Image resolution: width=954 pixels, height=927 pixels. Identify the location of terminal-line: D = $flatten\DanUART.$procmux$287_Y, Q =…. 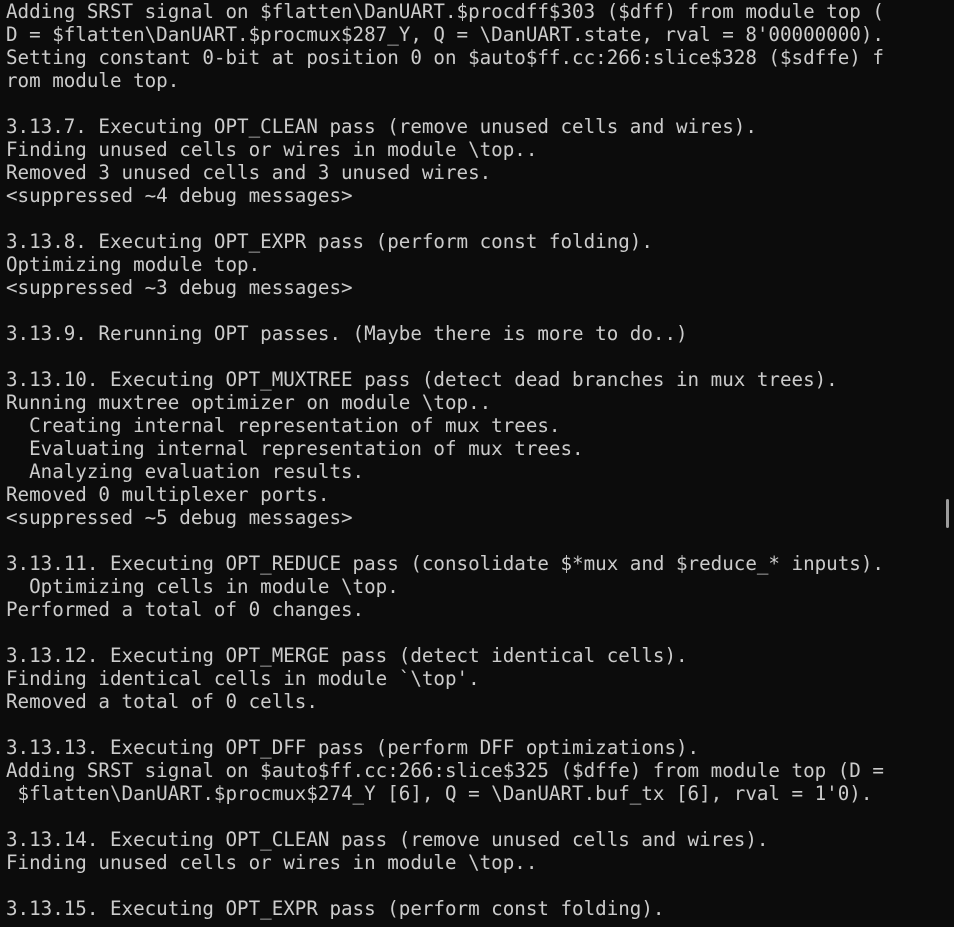
(445, 34).